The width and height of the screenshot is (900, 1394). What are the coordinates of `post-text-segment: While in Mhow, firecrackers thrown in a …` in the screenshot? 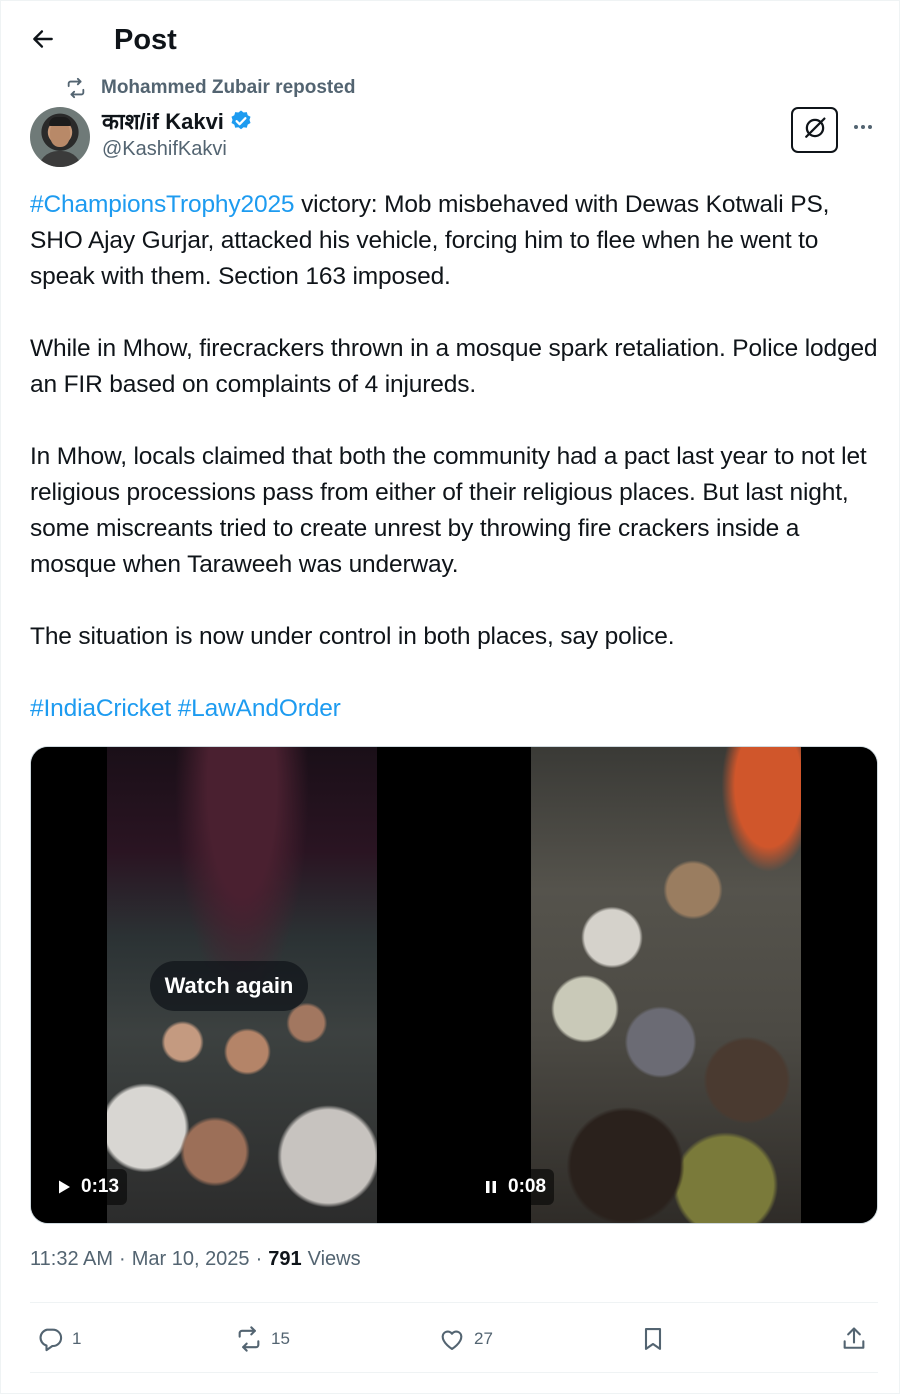 It's located at (457, 366).